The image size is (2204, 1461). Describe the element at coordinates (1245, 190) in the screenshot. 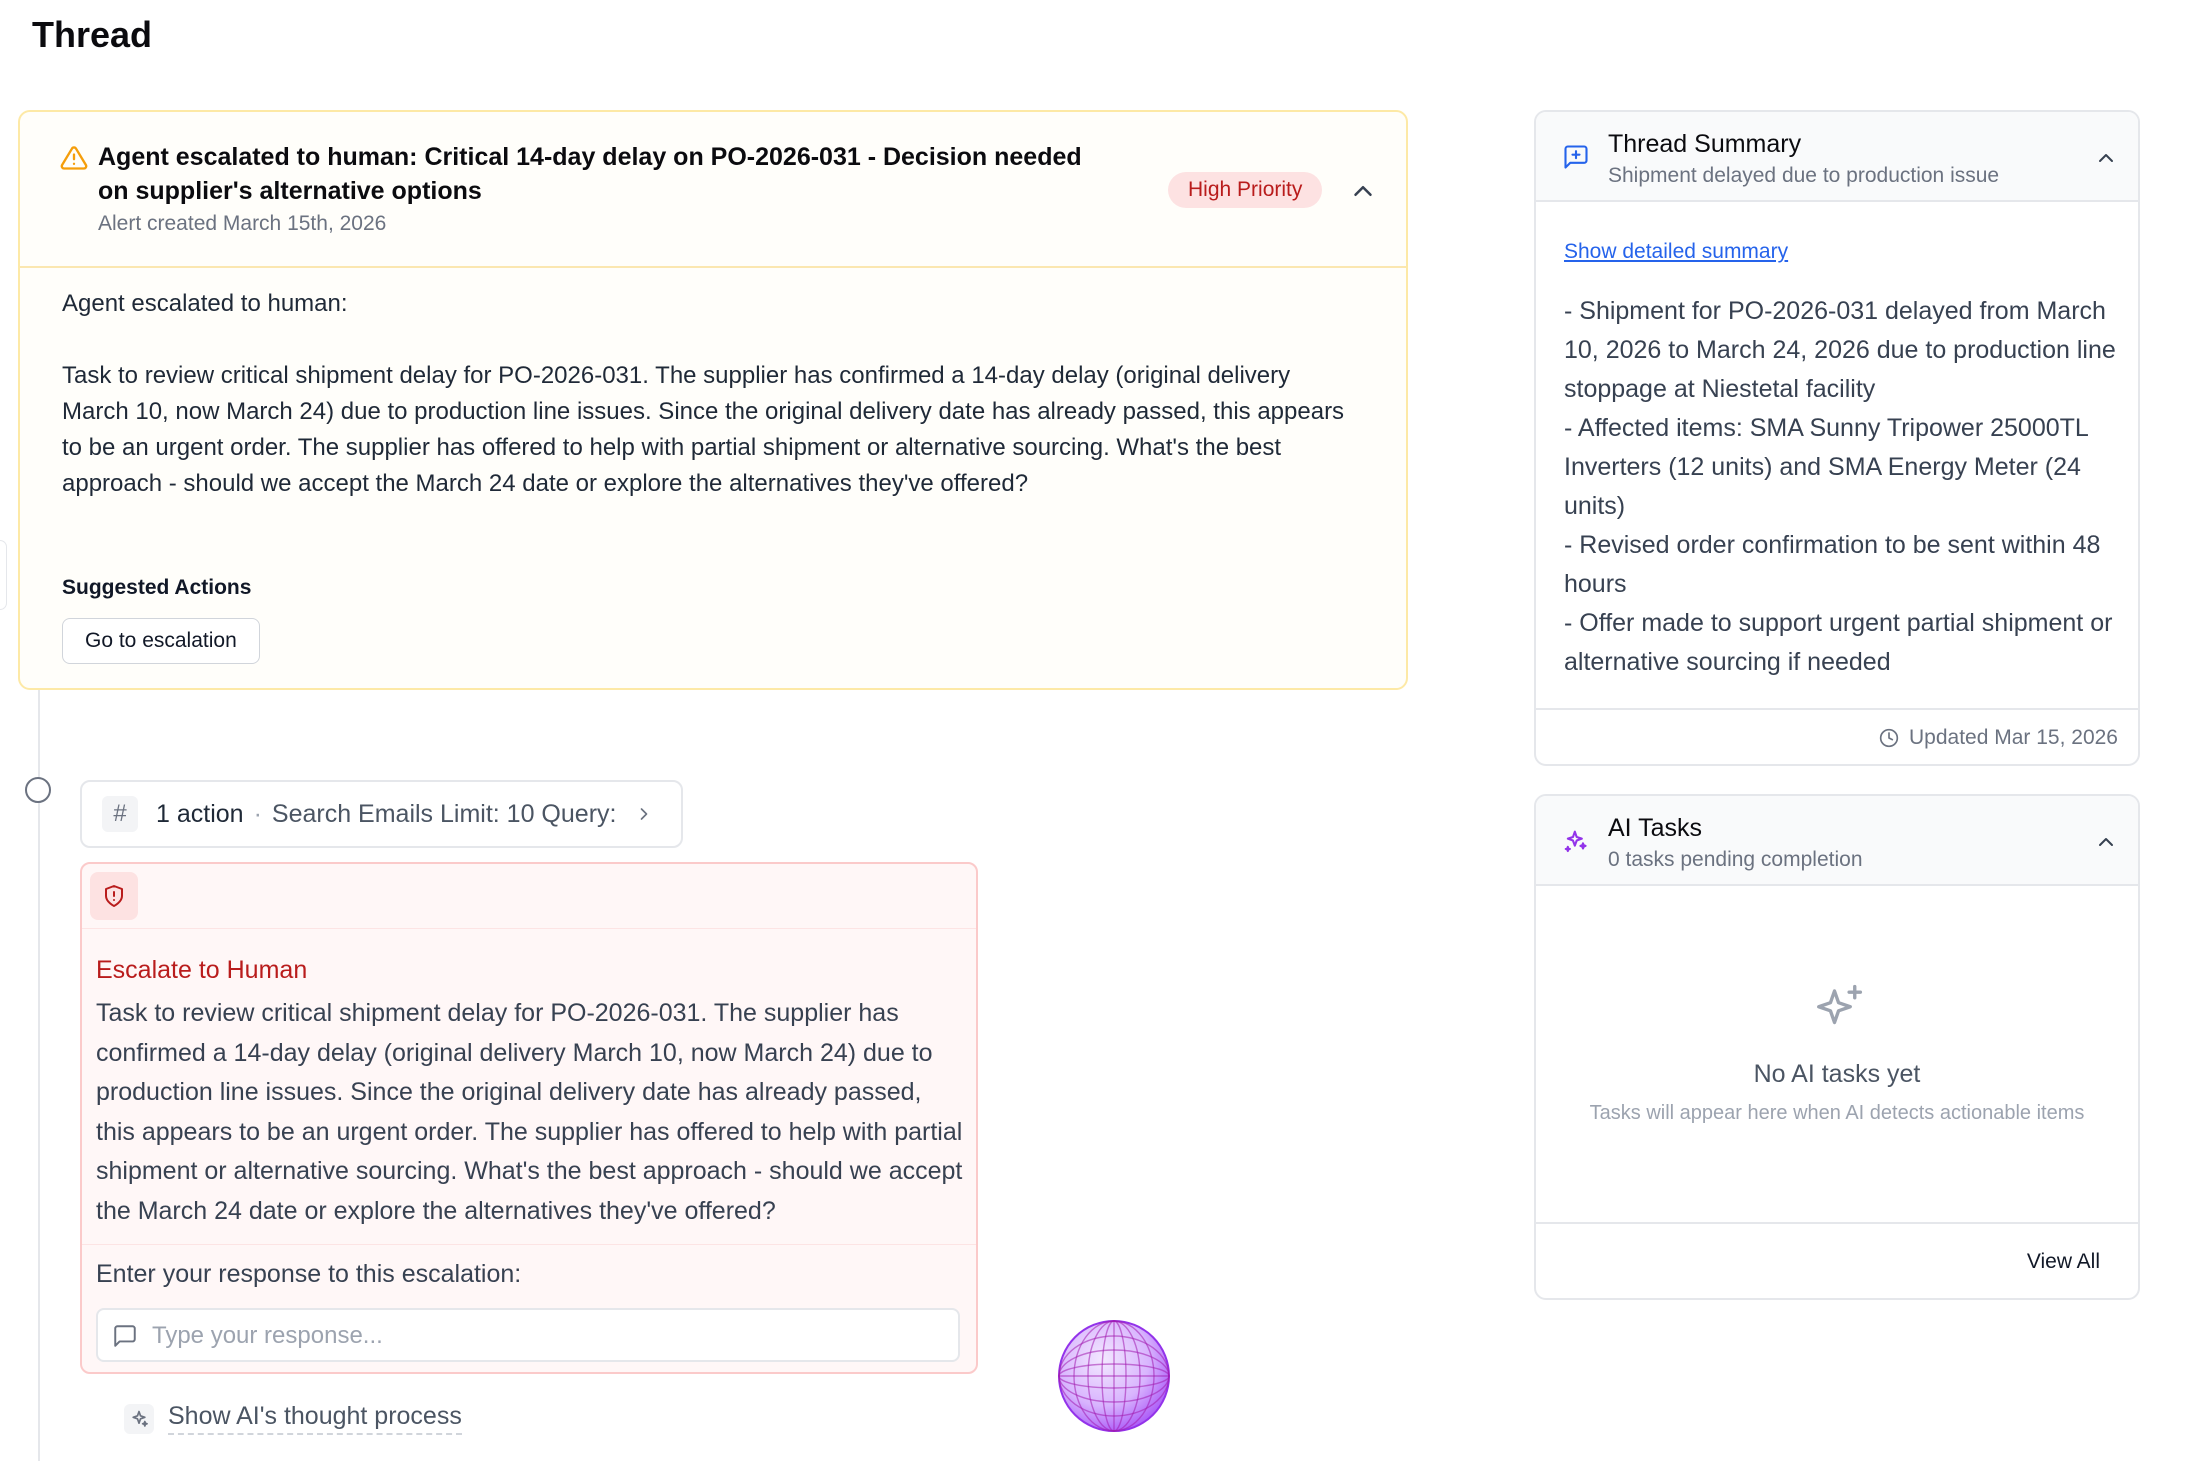

I see `priority-badge: High Priority` at that location.